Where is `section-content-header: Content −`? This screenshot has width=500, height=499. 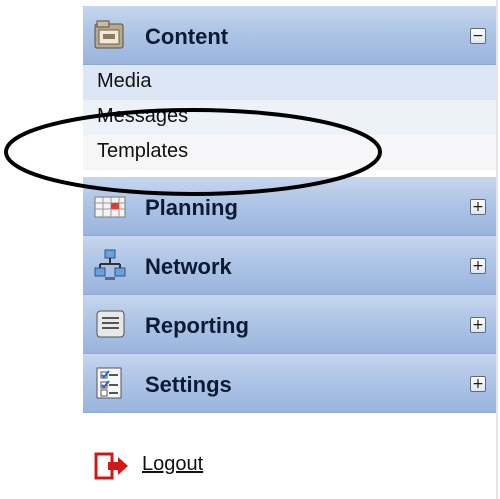
section-content-header: Content − is located at coordinates (289, 35).